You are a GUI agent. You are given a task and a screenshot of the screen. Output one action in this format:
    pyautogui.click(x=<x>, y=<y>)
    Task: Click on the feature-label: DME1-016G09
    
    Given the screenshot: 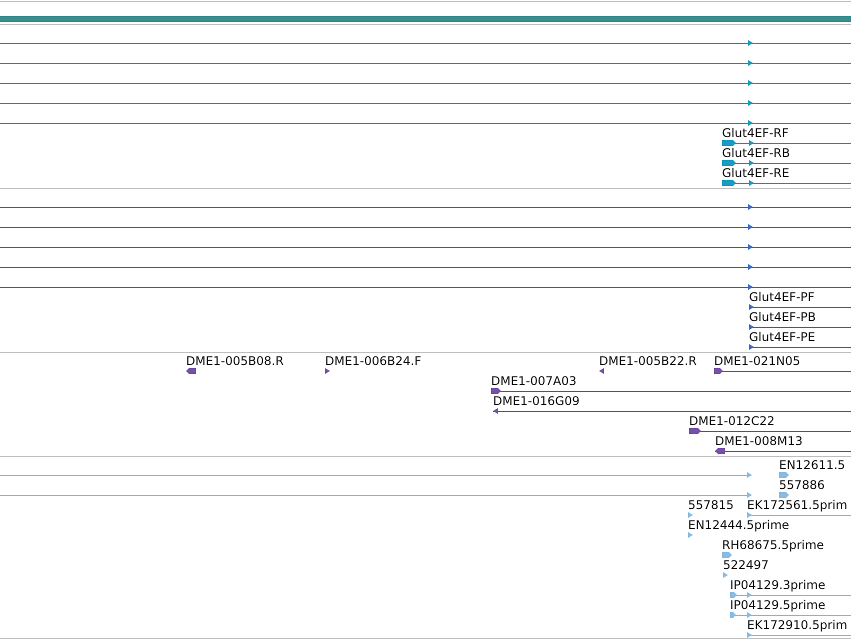 What is the action you would take?
    pyautogui.click(x=536, y=401)
    